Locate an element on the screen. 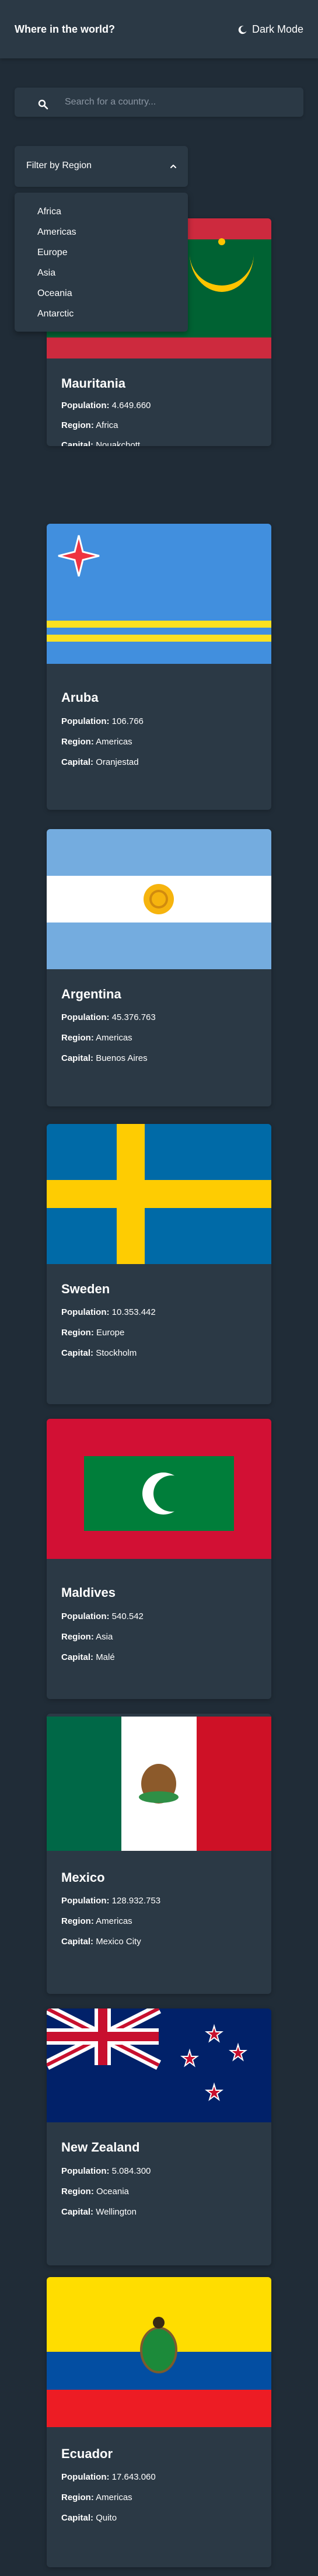 Image resolution: width=318 pixels, height=2576 pixels. search-icon is located at coordinates (43, 104).